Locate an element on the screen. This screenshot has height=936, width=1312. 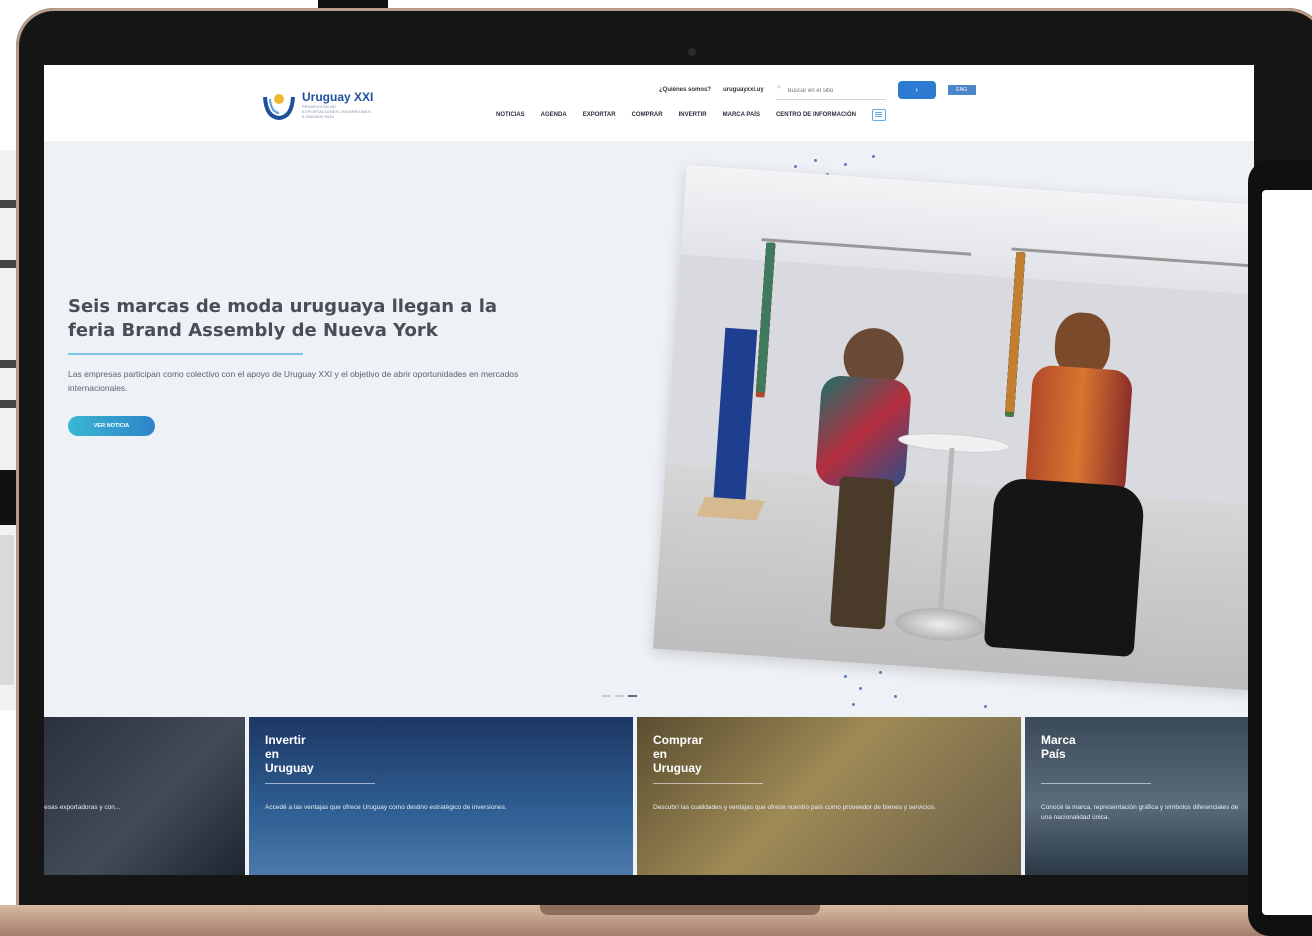
background-grey-block is located at coordinates (7, 610).